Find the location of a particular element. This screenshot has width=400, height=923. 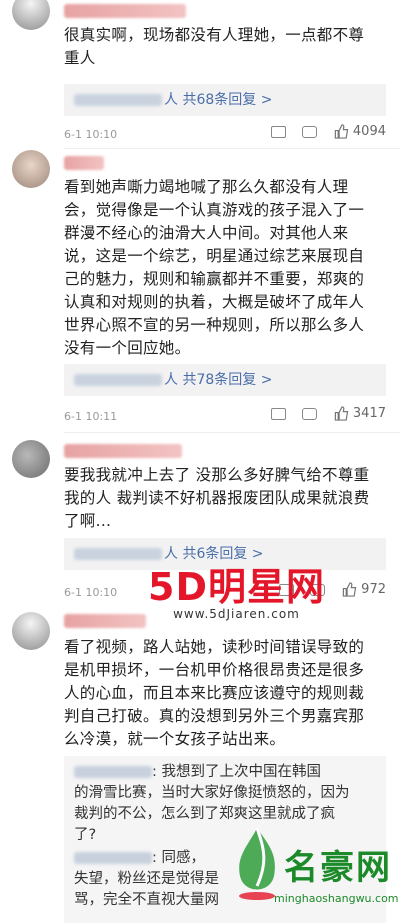

logo-url: minghaoshangwu.com is located at coordinates (336, 898).